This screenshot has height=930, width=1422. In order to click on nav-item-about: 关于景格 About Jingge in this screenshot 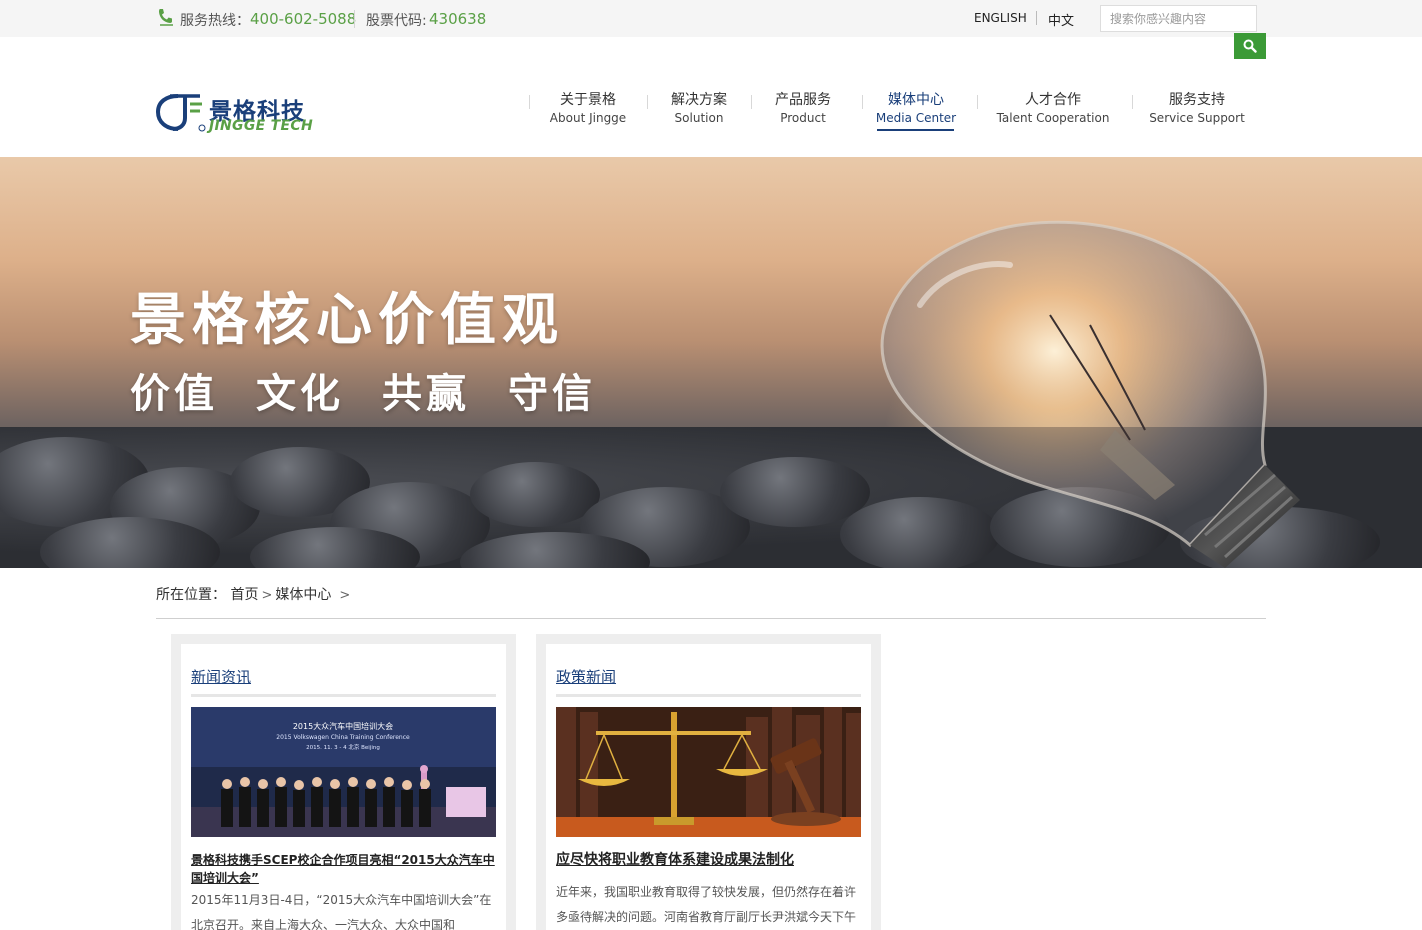, I will do `click(588, 109)`.